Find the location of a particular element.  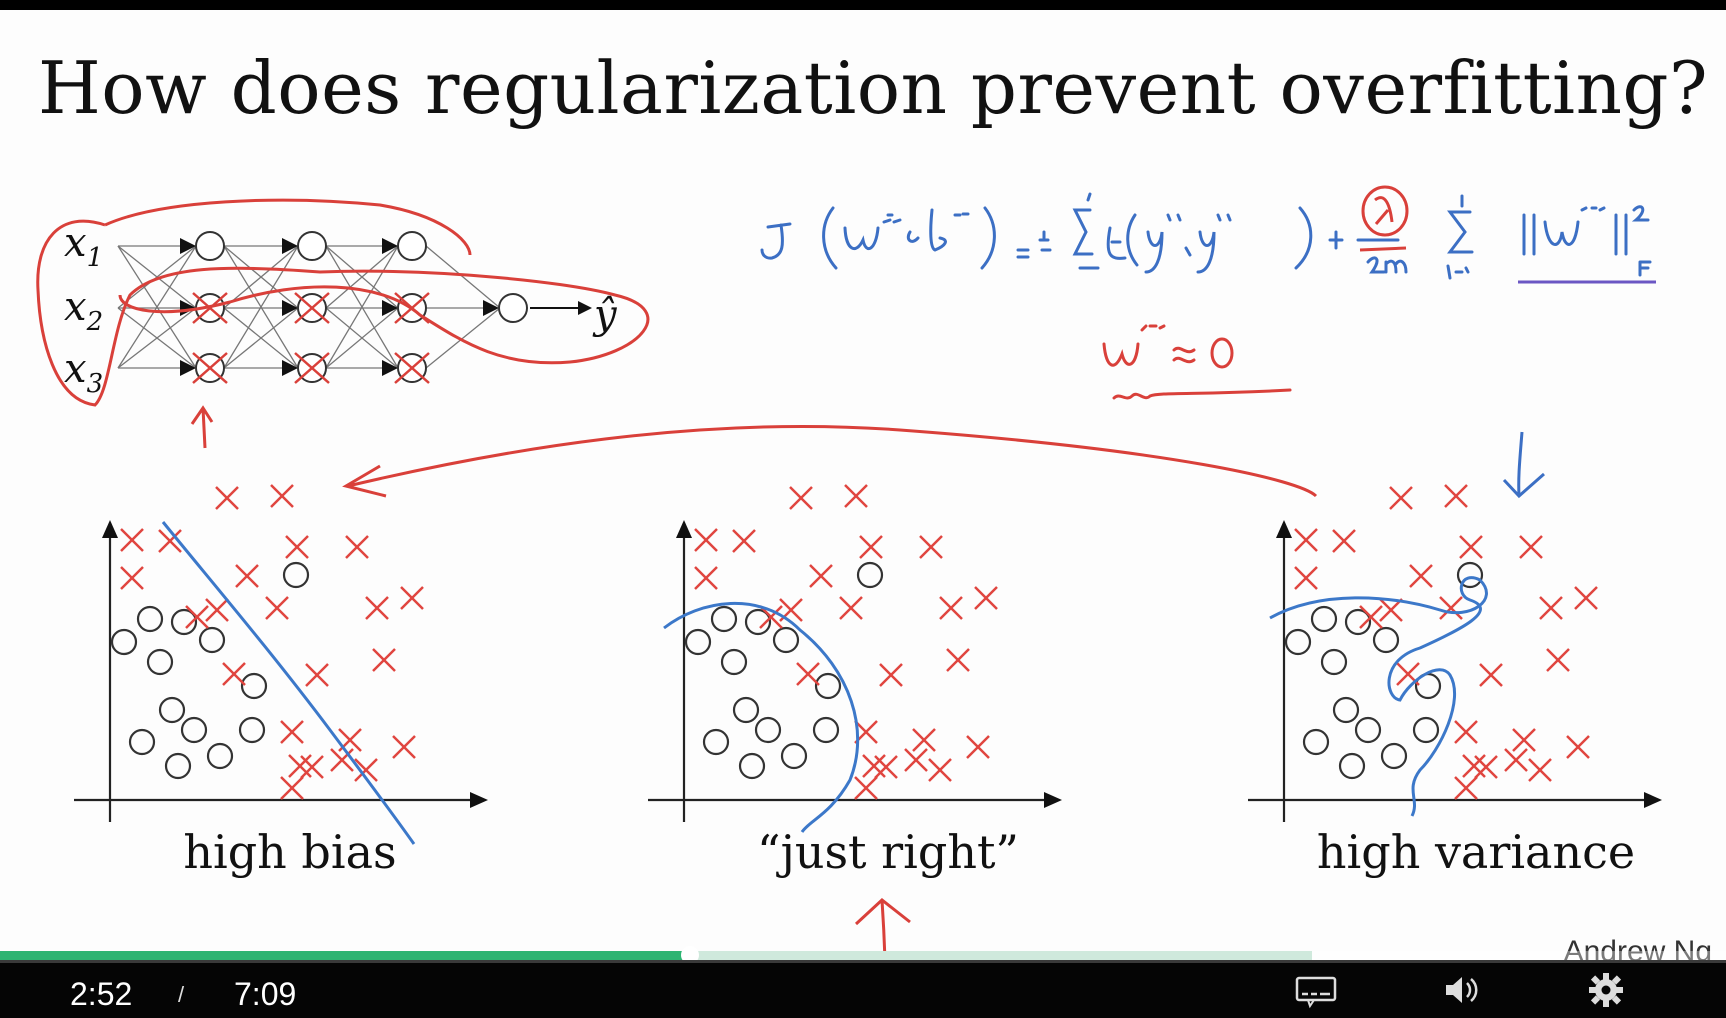

network-edge is located at coordinates (463, 338).